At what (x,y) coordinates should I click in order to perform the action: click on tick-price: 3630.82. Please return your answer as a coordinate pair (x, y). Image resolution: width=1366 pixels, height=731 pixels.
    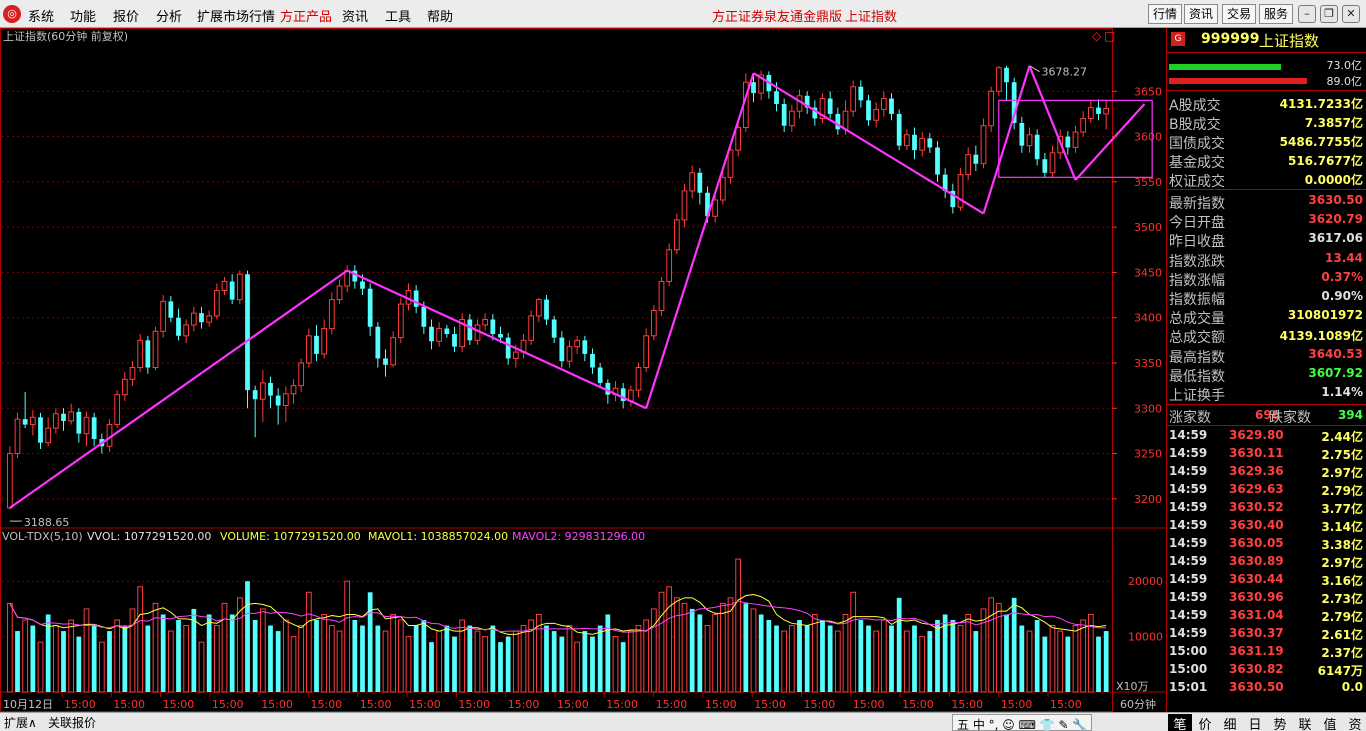
    Looking at the image, I should click on (1256, 669).